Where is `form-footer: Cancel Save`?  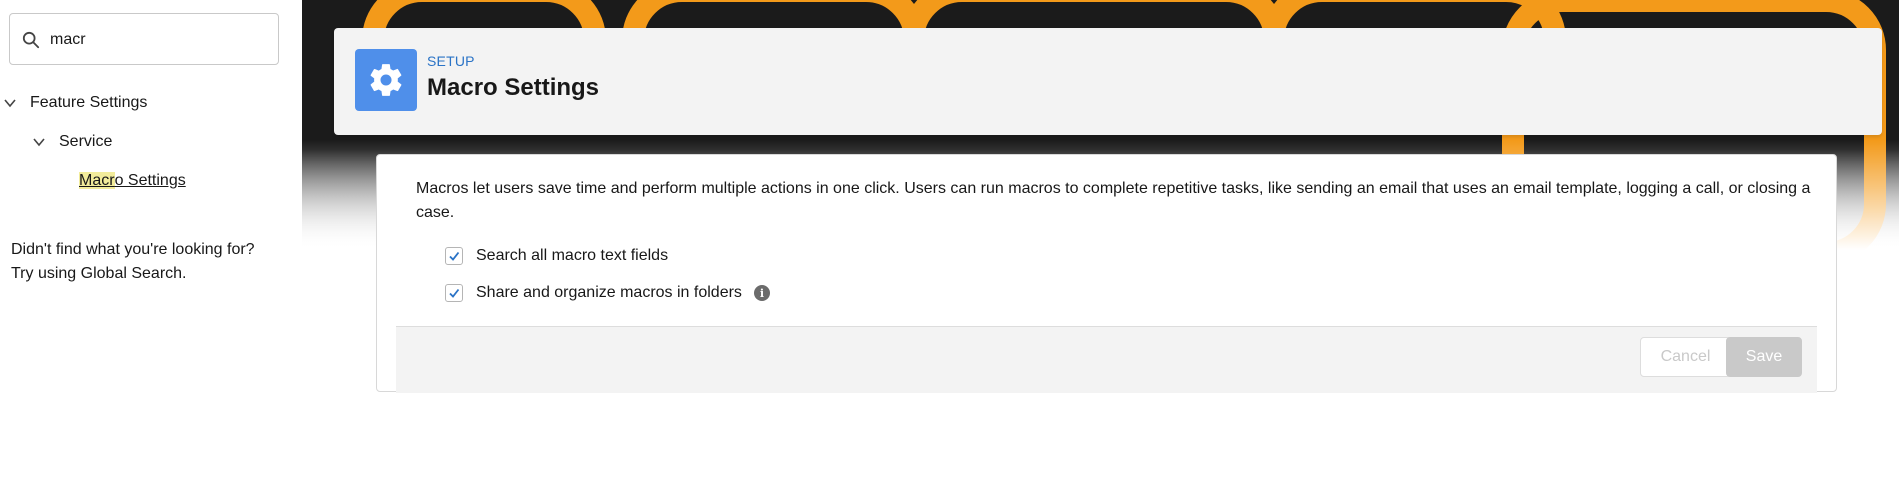 form-footer: Cancel Save is located at coordinates (1106, 359).